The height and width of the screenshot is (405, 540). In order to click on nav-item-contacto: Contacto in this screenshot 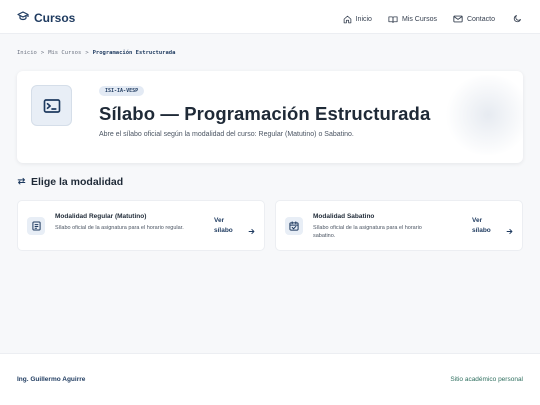, I will do `click(474, 19)`.